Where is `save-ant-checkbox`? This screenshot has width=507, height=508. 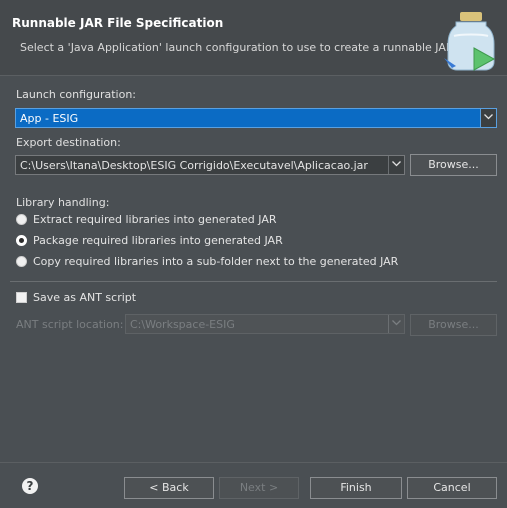
save-ant-checkbox is located at coordinates (21, 297).